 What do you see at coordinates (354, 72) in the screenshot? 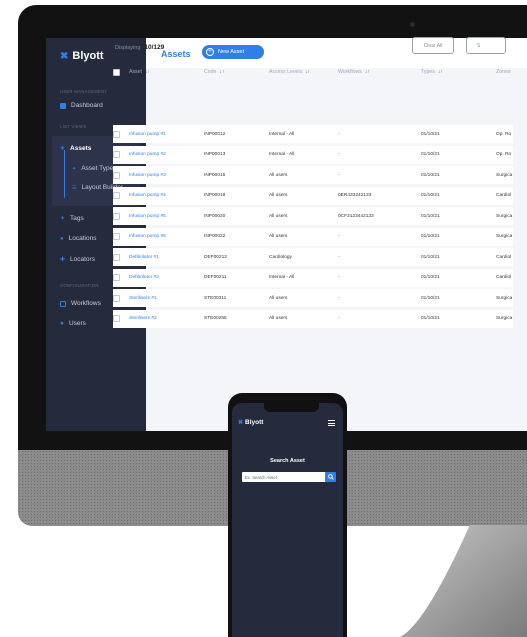
I see `col-workflows: Workflows ↓↑` at bounding box center [354, 72].